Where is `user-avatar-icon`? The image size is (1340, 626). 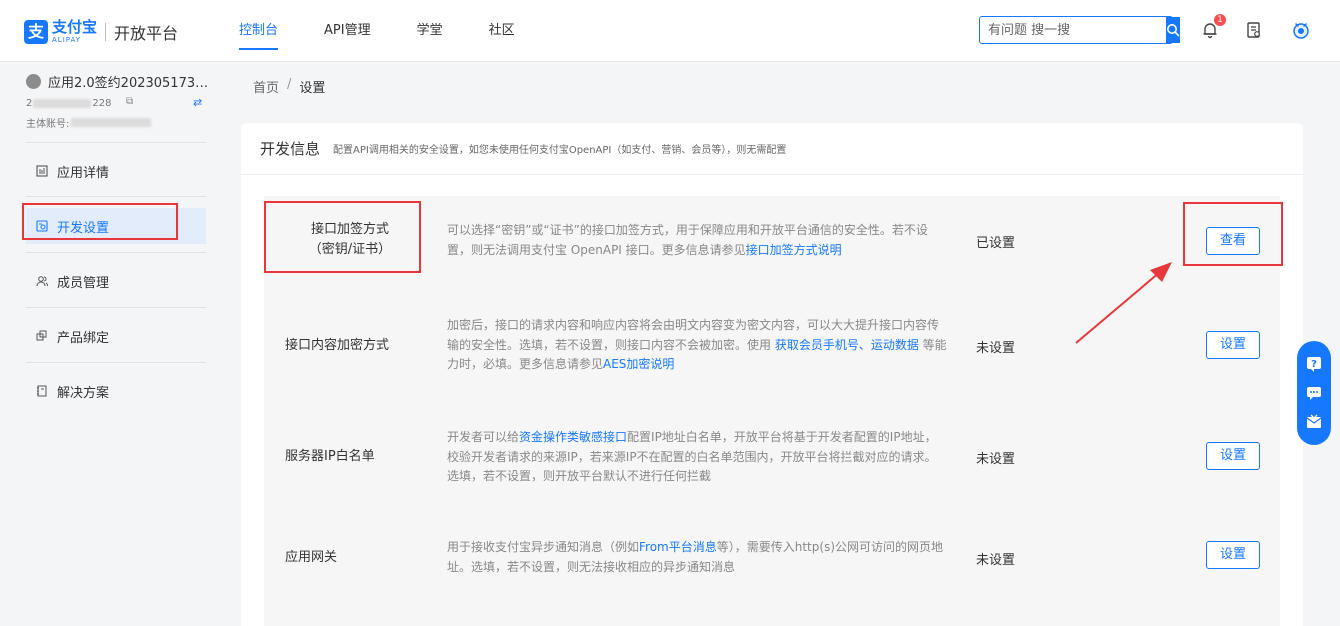 user-avatar-icon is located at coordinates (1301, 31).